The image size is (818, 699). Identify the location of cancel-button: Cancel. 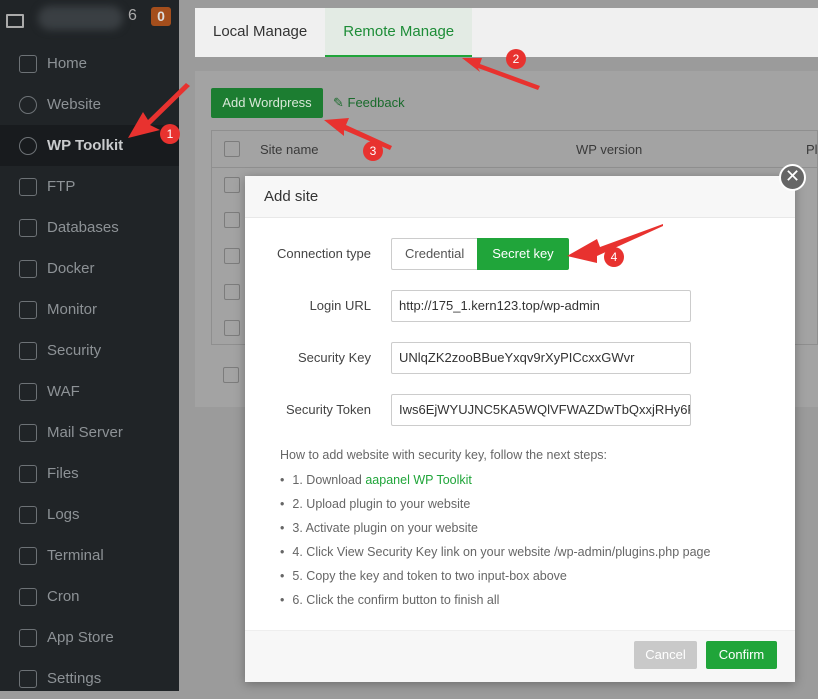
(665, 655).